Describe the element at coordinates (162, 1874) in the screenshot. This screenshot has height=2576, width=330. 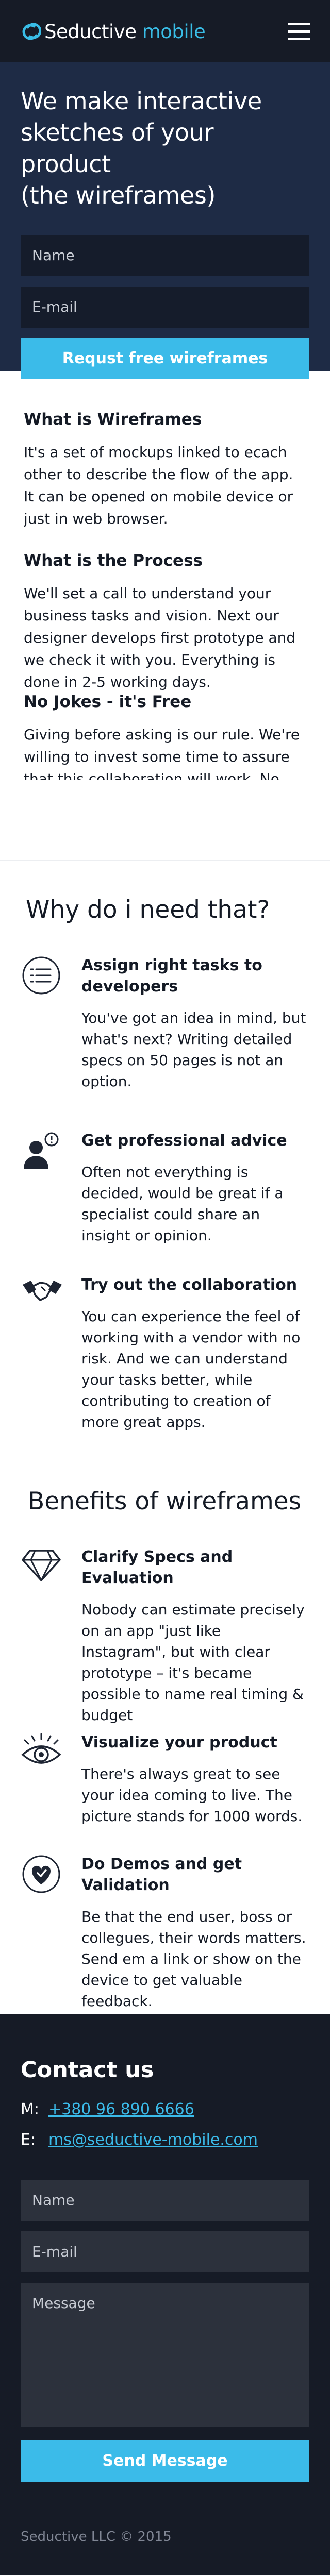
I see `benefit-item-title: Do Demos and get Validation` at that location.